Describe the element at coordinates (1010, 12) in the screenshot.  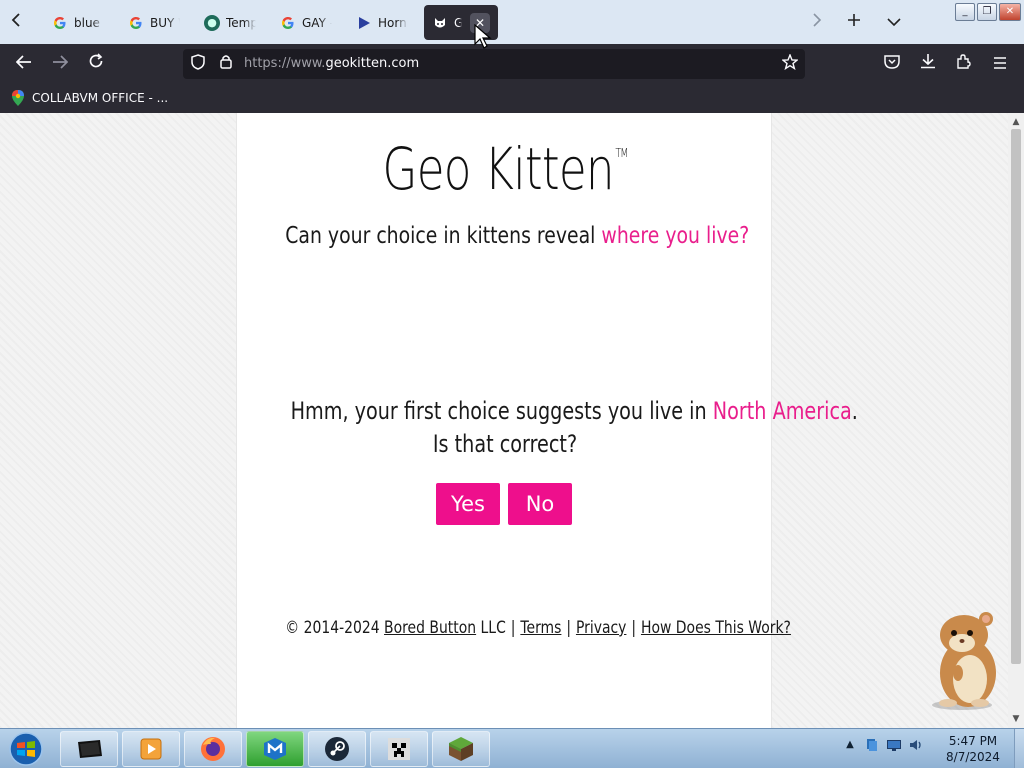
I see `window-close-button: ✕` at that location.